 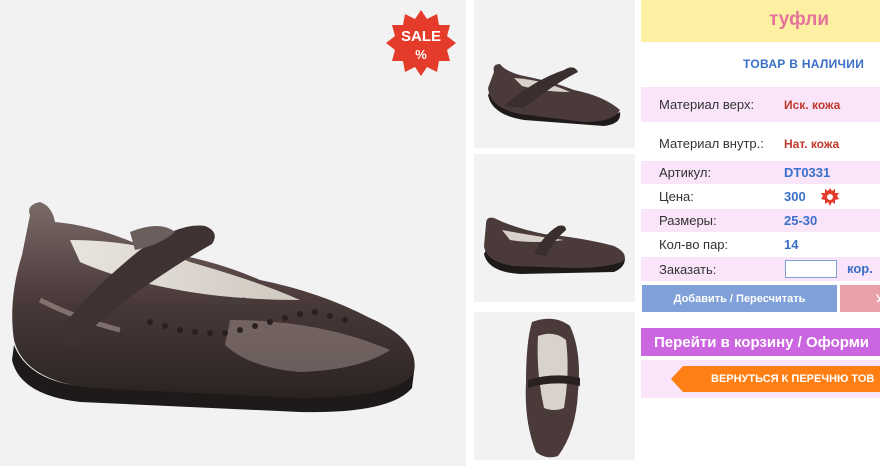 I want to click on stock-status: ТОВАР В НАЛИЧИИ, so click(x=804, y=64).